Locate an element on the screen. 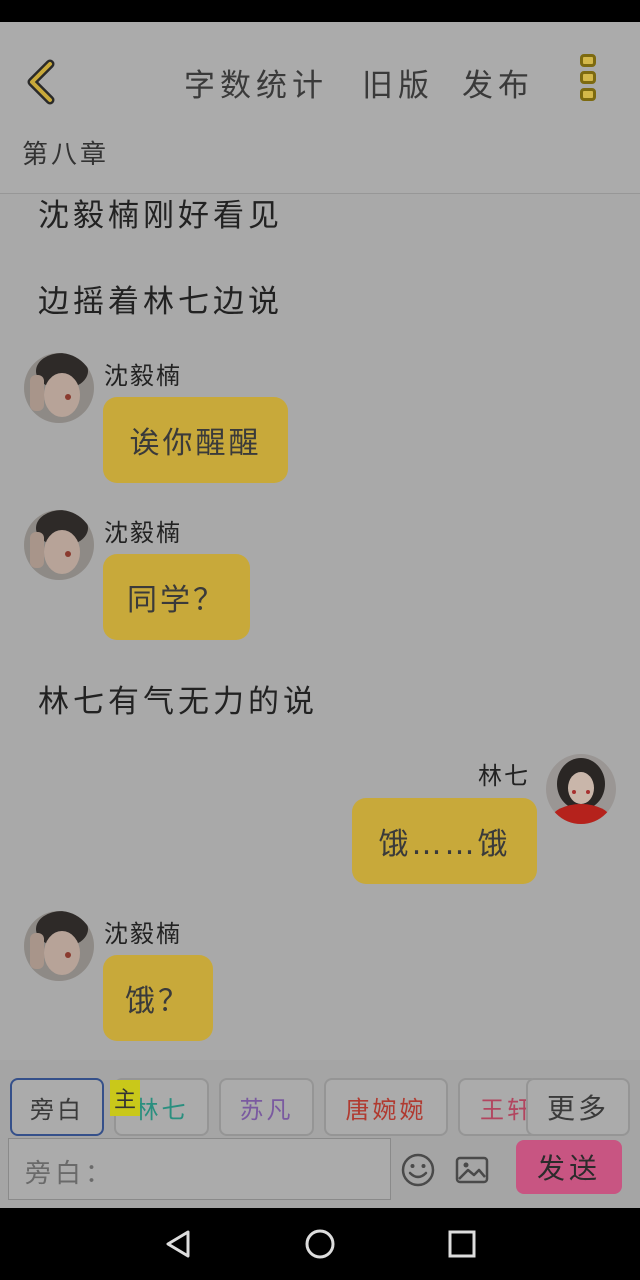  status-bar is located at coordinates (320, 11).